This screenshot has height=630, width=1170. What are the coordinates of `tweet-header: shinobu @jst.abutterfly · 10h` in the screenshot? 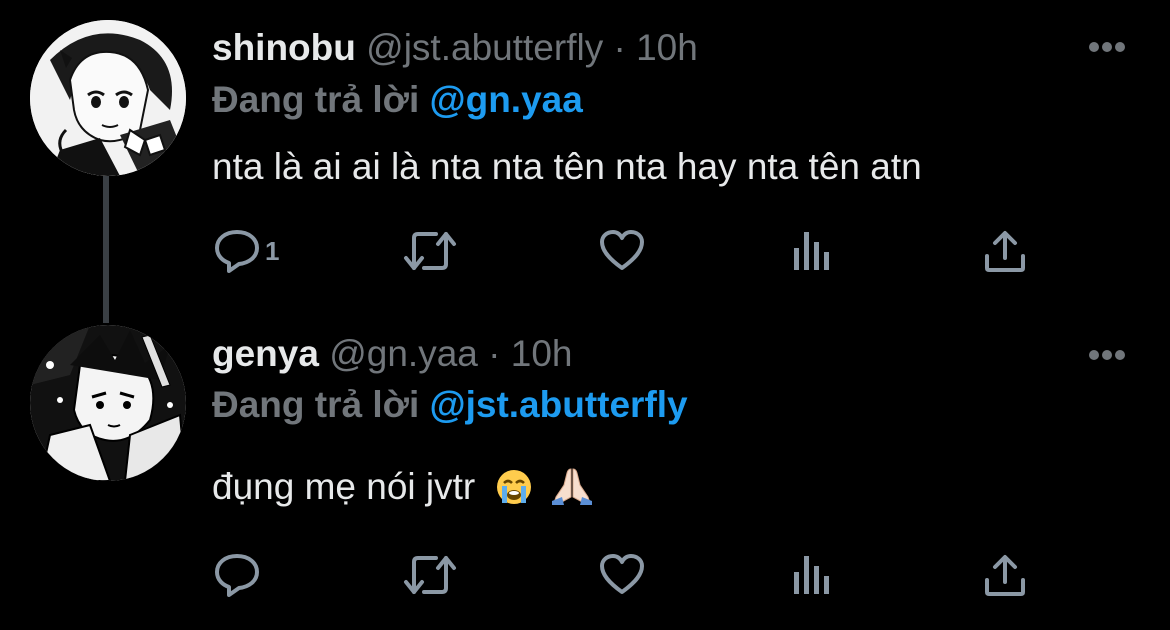 It's located at (455, 48).